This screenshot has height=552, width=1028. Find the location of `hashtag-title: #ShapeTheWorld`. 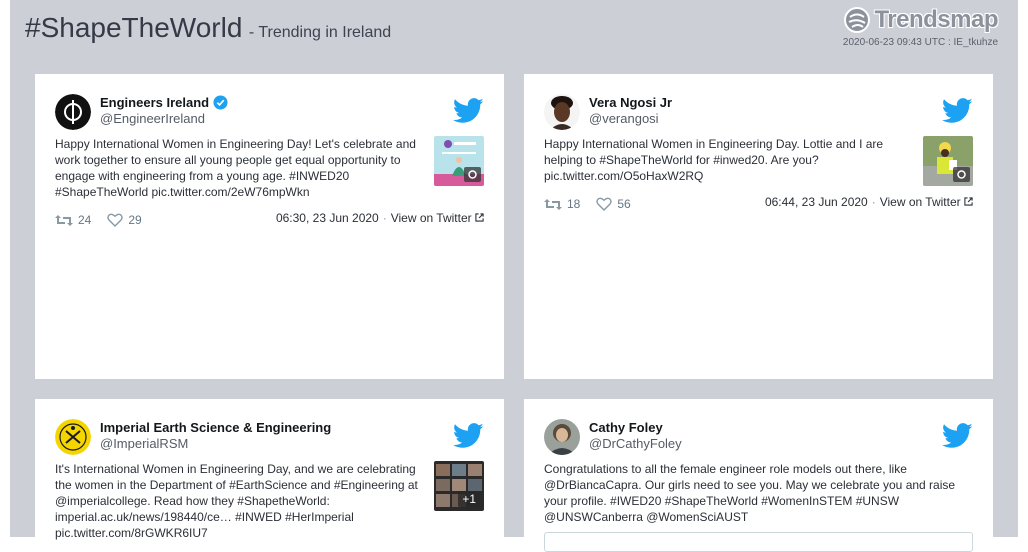

hashtag-title: #ShapeTheWorld is located at coordinates (133, 27).